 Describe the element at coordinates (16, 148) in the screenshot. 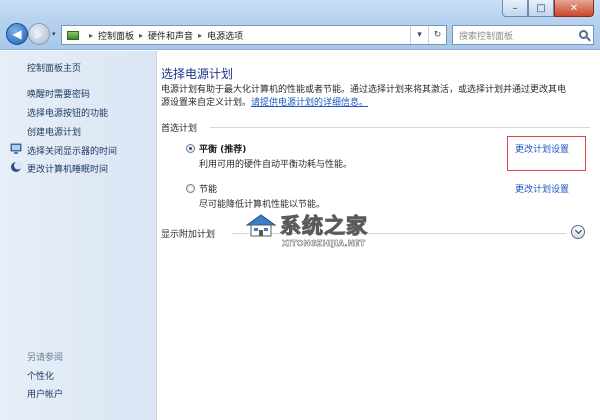

I see `monitor-icon` at that location.